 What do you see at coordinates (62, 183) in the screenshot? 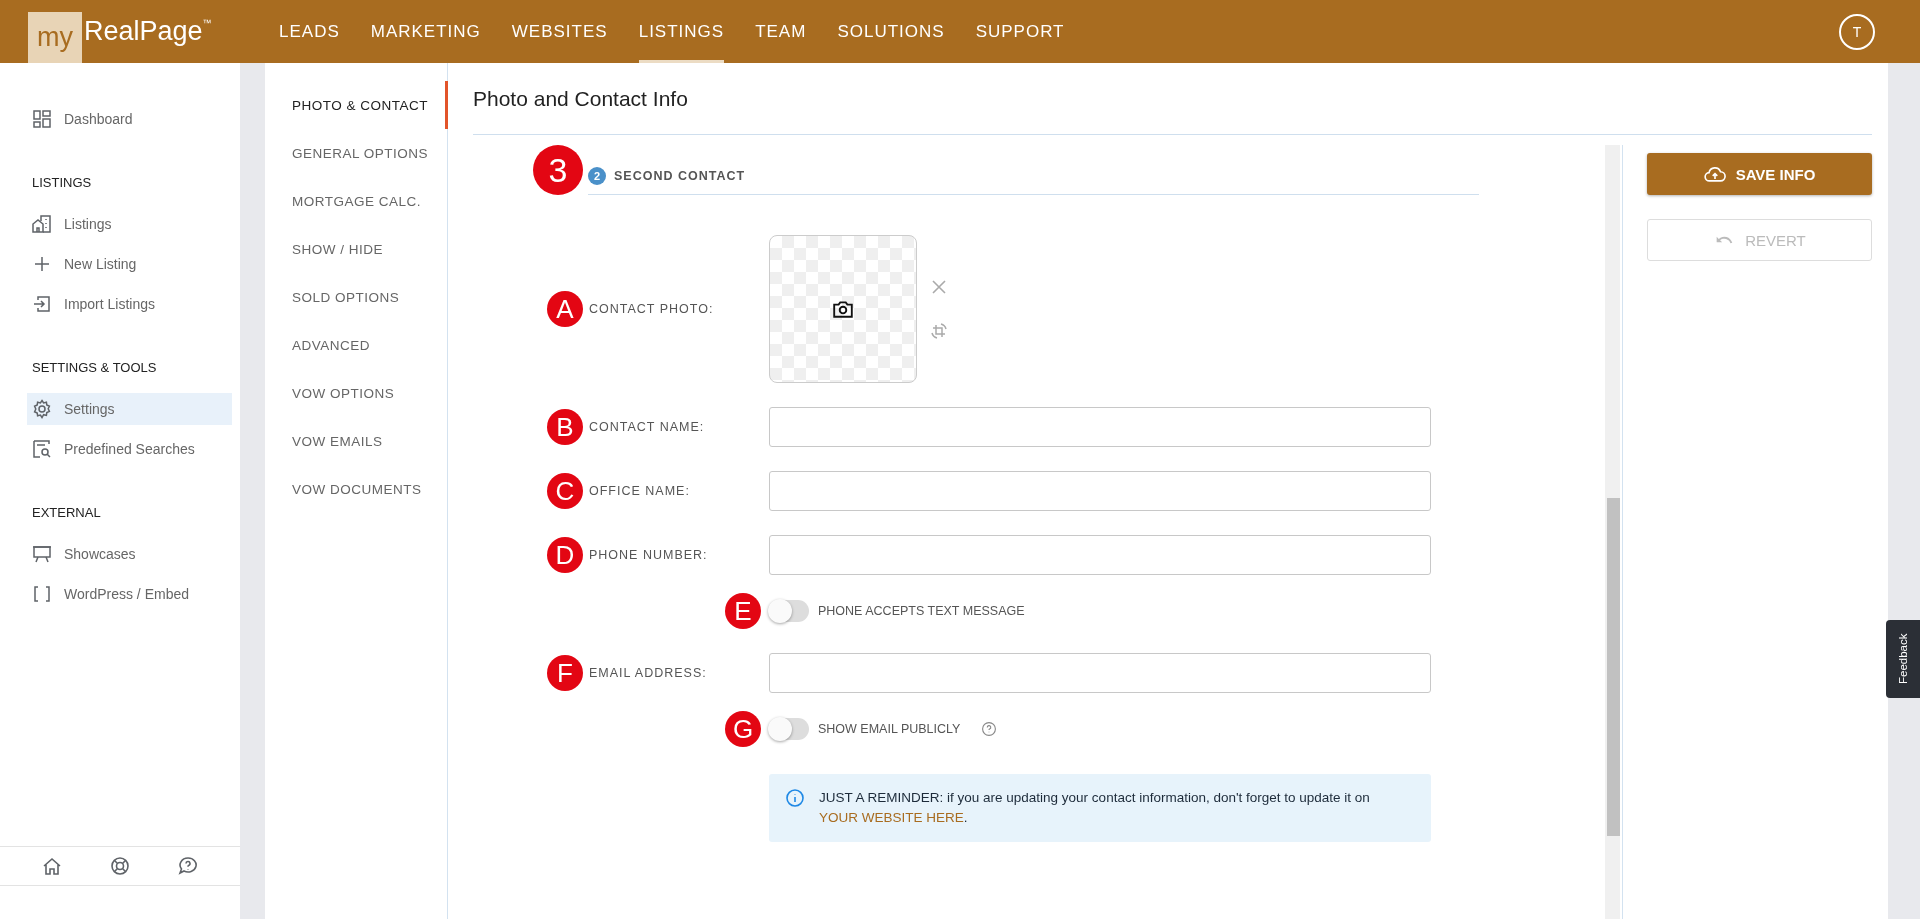
I see `sidebar-heading: LISTINGS` at bounding box center [62, 183].